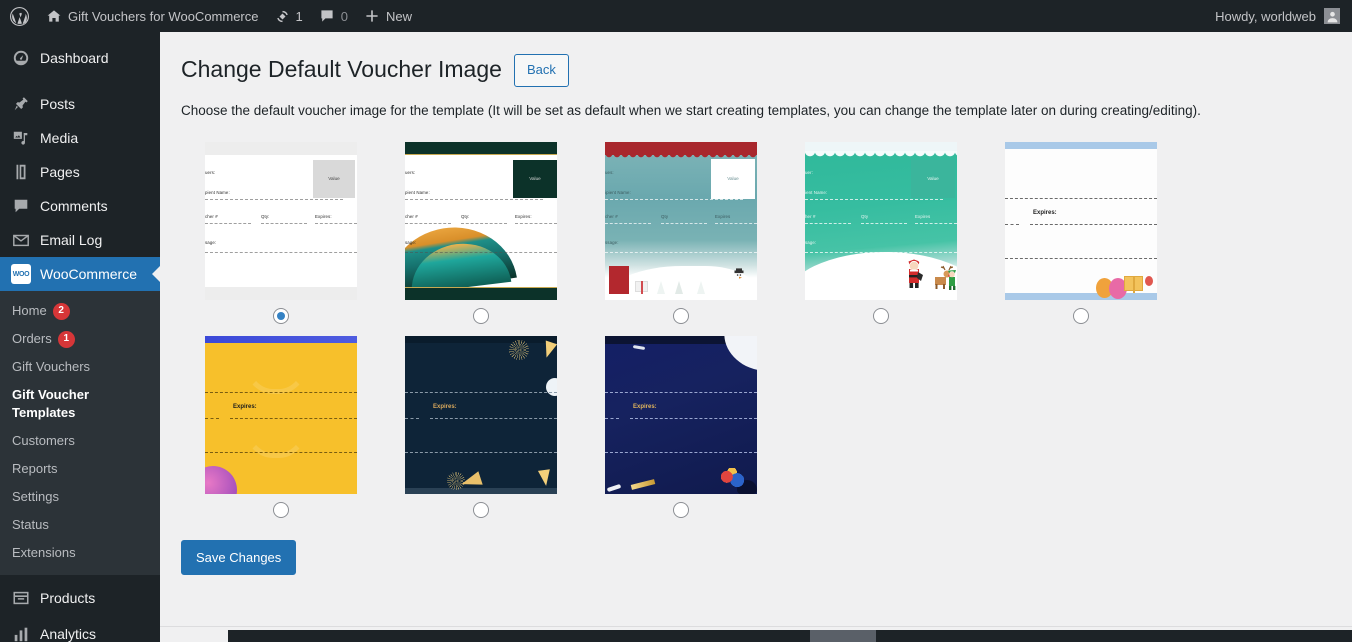  What do you see at coordinates (681, 509) in the screenshot?
I see `voucher-radio-blue-festive` at bounding box center [681, 509].